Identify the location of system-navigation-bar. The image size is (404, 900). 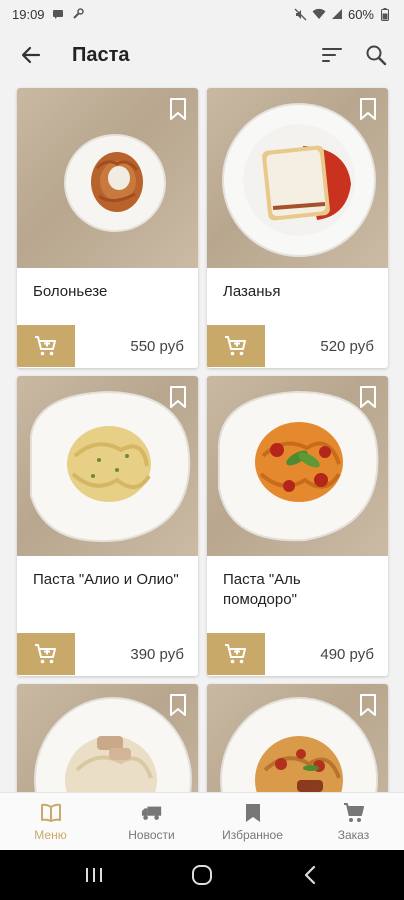
(202, 875).